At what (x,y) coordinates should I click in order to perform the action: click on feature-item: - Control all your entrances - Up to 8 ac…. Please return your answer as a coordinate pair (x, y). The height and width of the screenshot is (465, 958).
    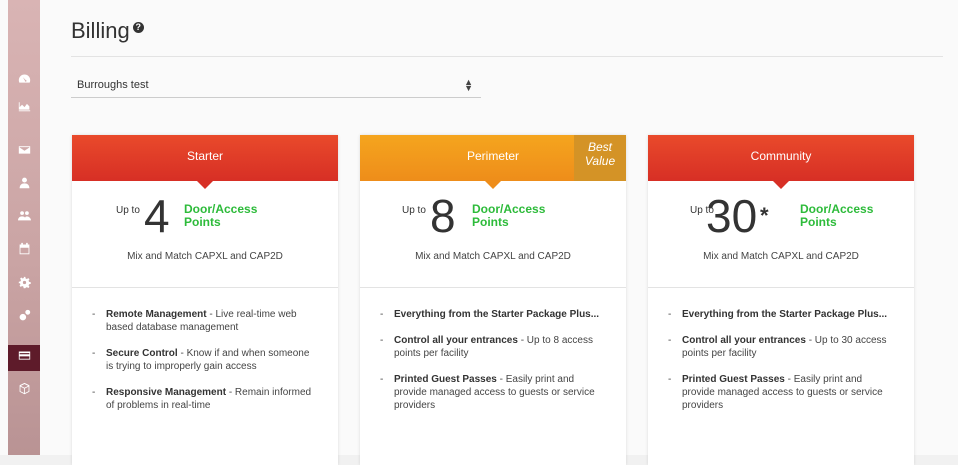
    Looking at the image, I should click on (486, 347).